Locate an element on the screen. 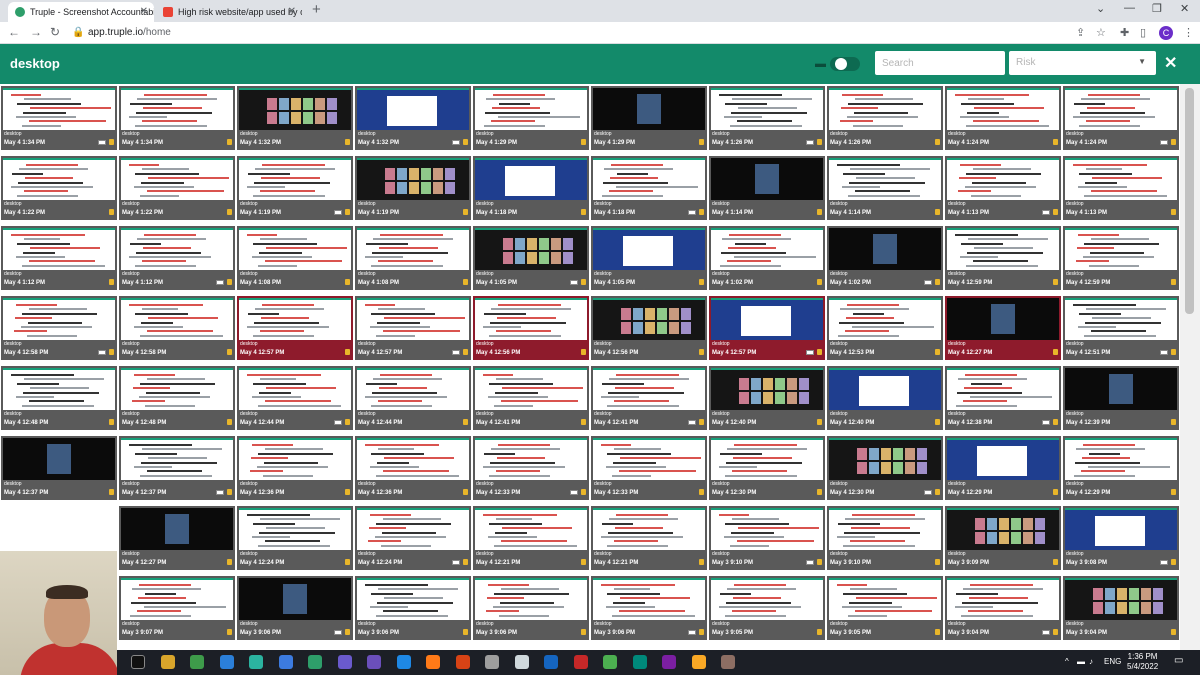 Image resolution: width=1200 pixels, height=675 pixels. database-icon is located at coordinates (492, 662).